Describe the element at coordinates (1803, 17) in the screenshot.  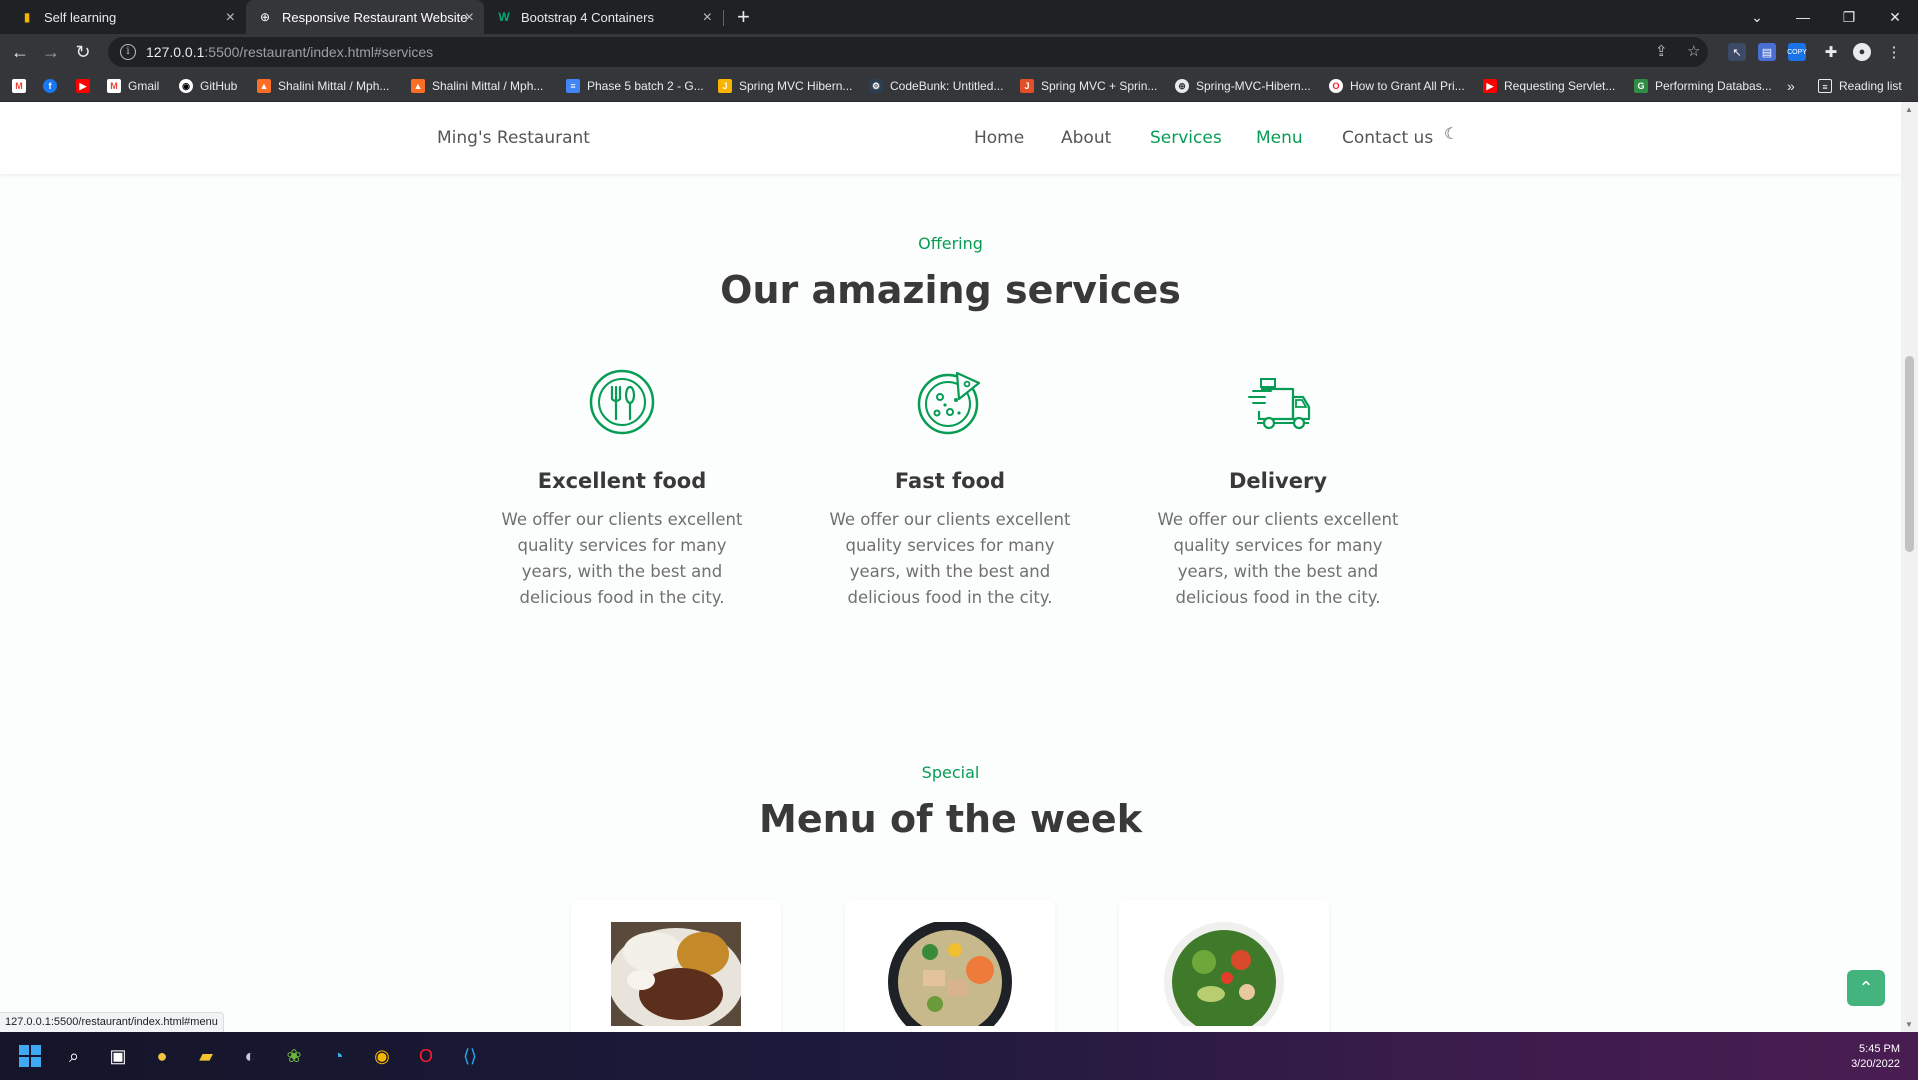
I see `minimize-button: —` at that location.